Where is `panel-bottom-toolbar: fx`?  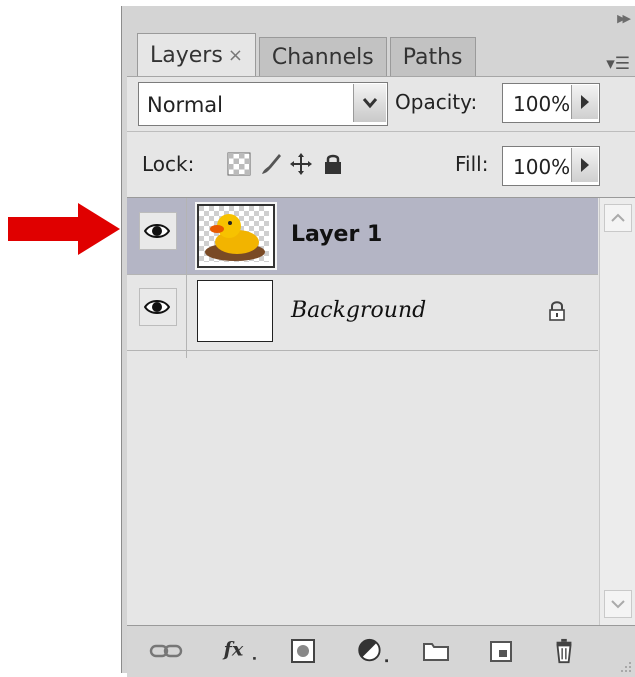
panel-bottom-toolbar: fx is located at coordinates (381, 651).